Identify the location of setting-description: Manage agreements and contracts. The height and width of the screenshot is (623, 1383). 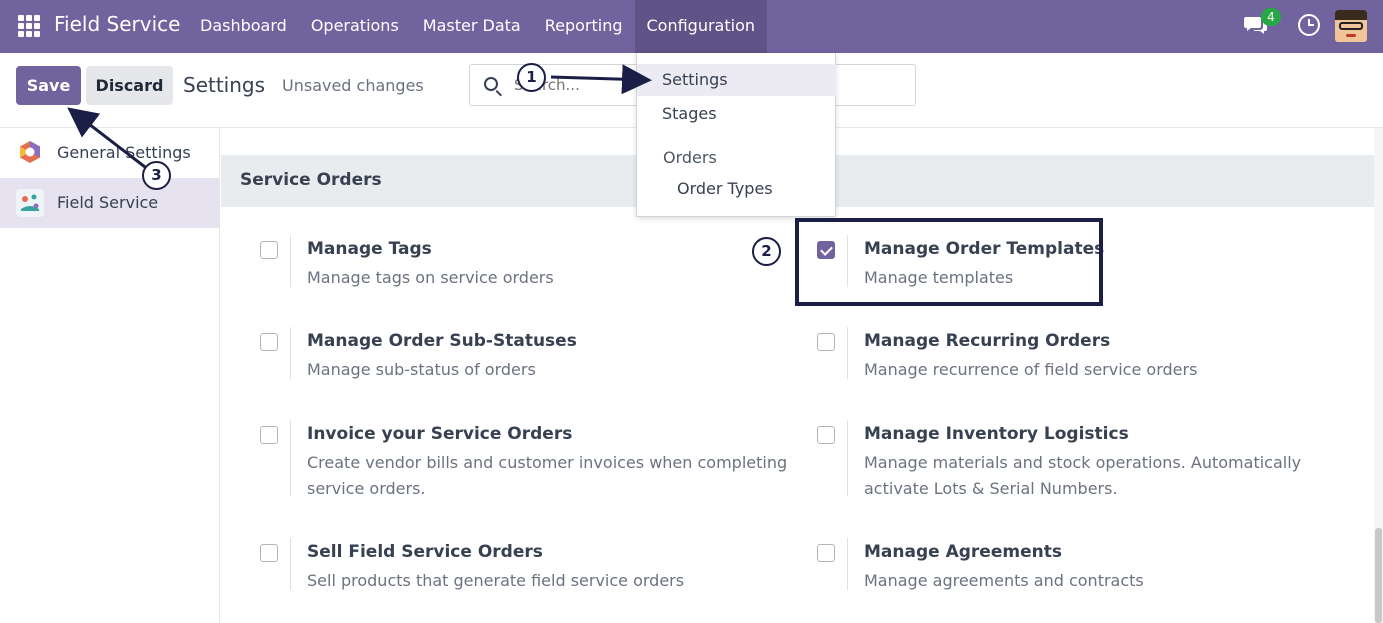
(1004, 580).